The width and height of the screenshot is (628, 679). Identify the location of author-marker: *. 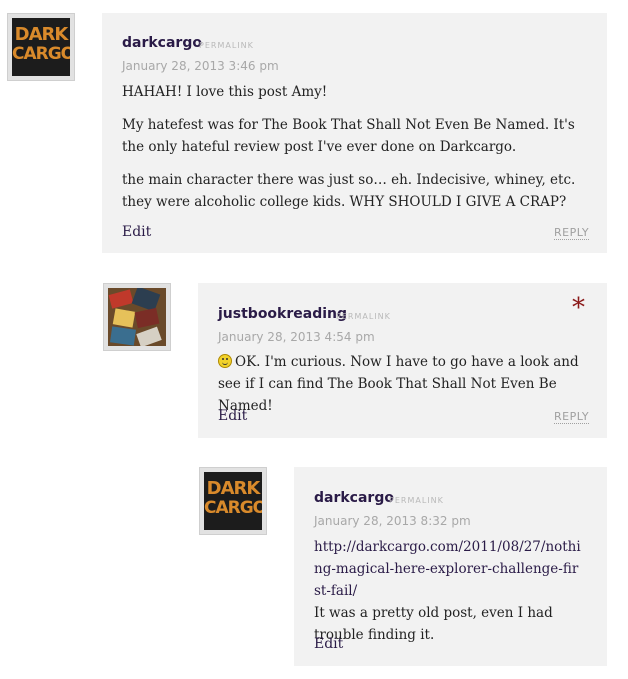
(578, 308).